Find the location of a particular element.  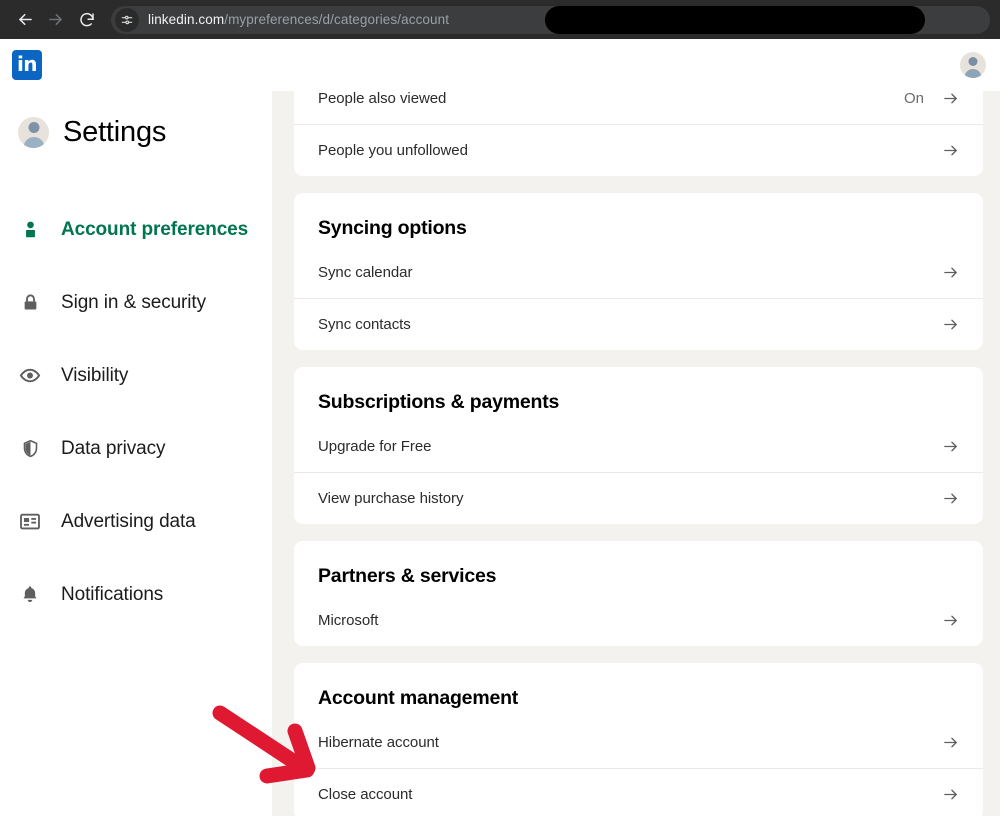

sidebar-item-label: Advertising data is located at coordinates (128, 521).